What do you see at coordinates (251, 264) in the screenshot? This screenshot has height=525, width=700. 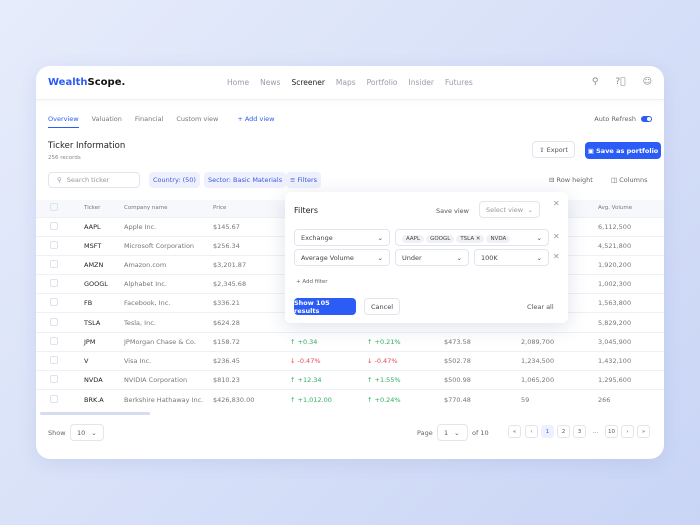 I see `table-cell: $3,201.87` at bounding box center [251, 264].